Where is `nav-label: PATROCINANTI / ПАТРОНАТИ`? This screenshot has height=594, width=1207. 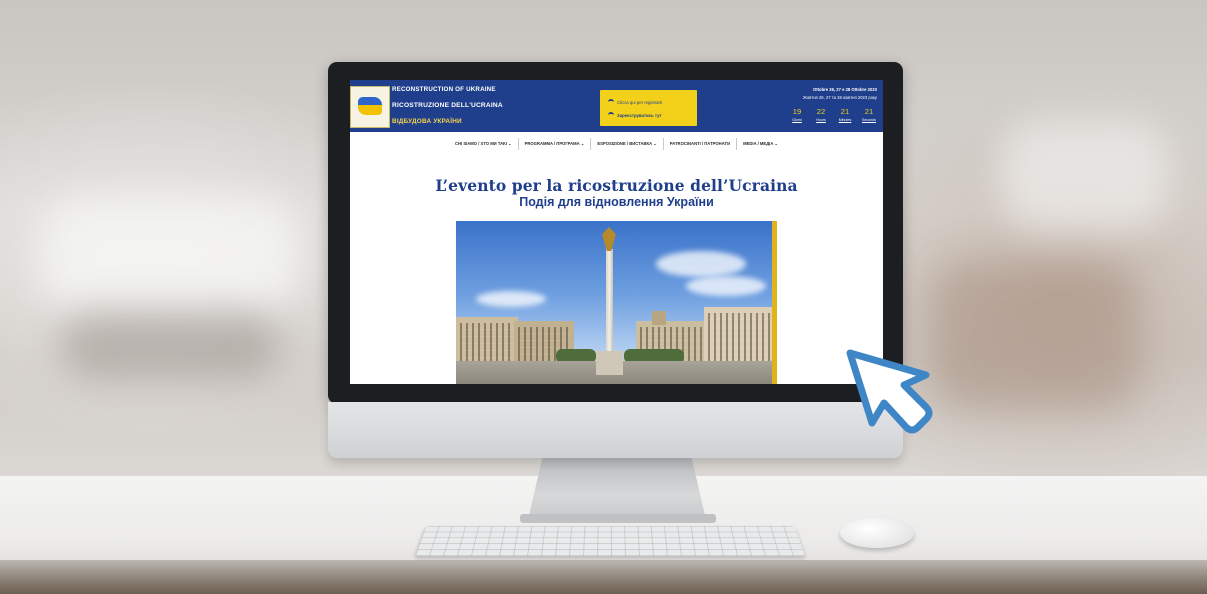 nav-label: PATROCINANTI / ПАТРОНАТИ is located at coordinates (700, 143).